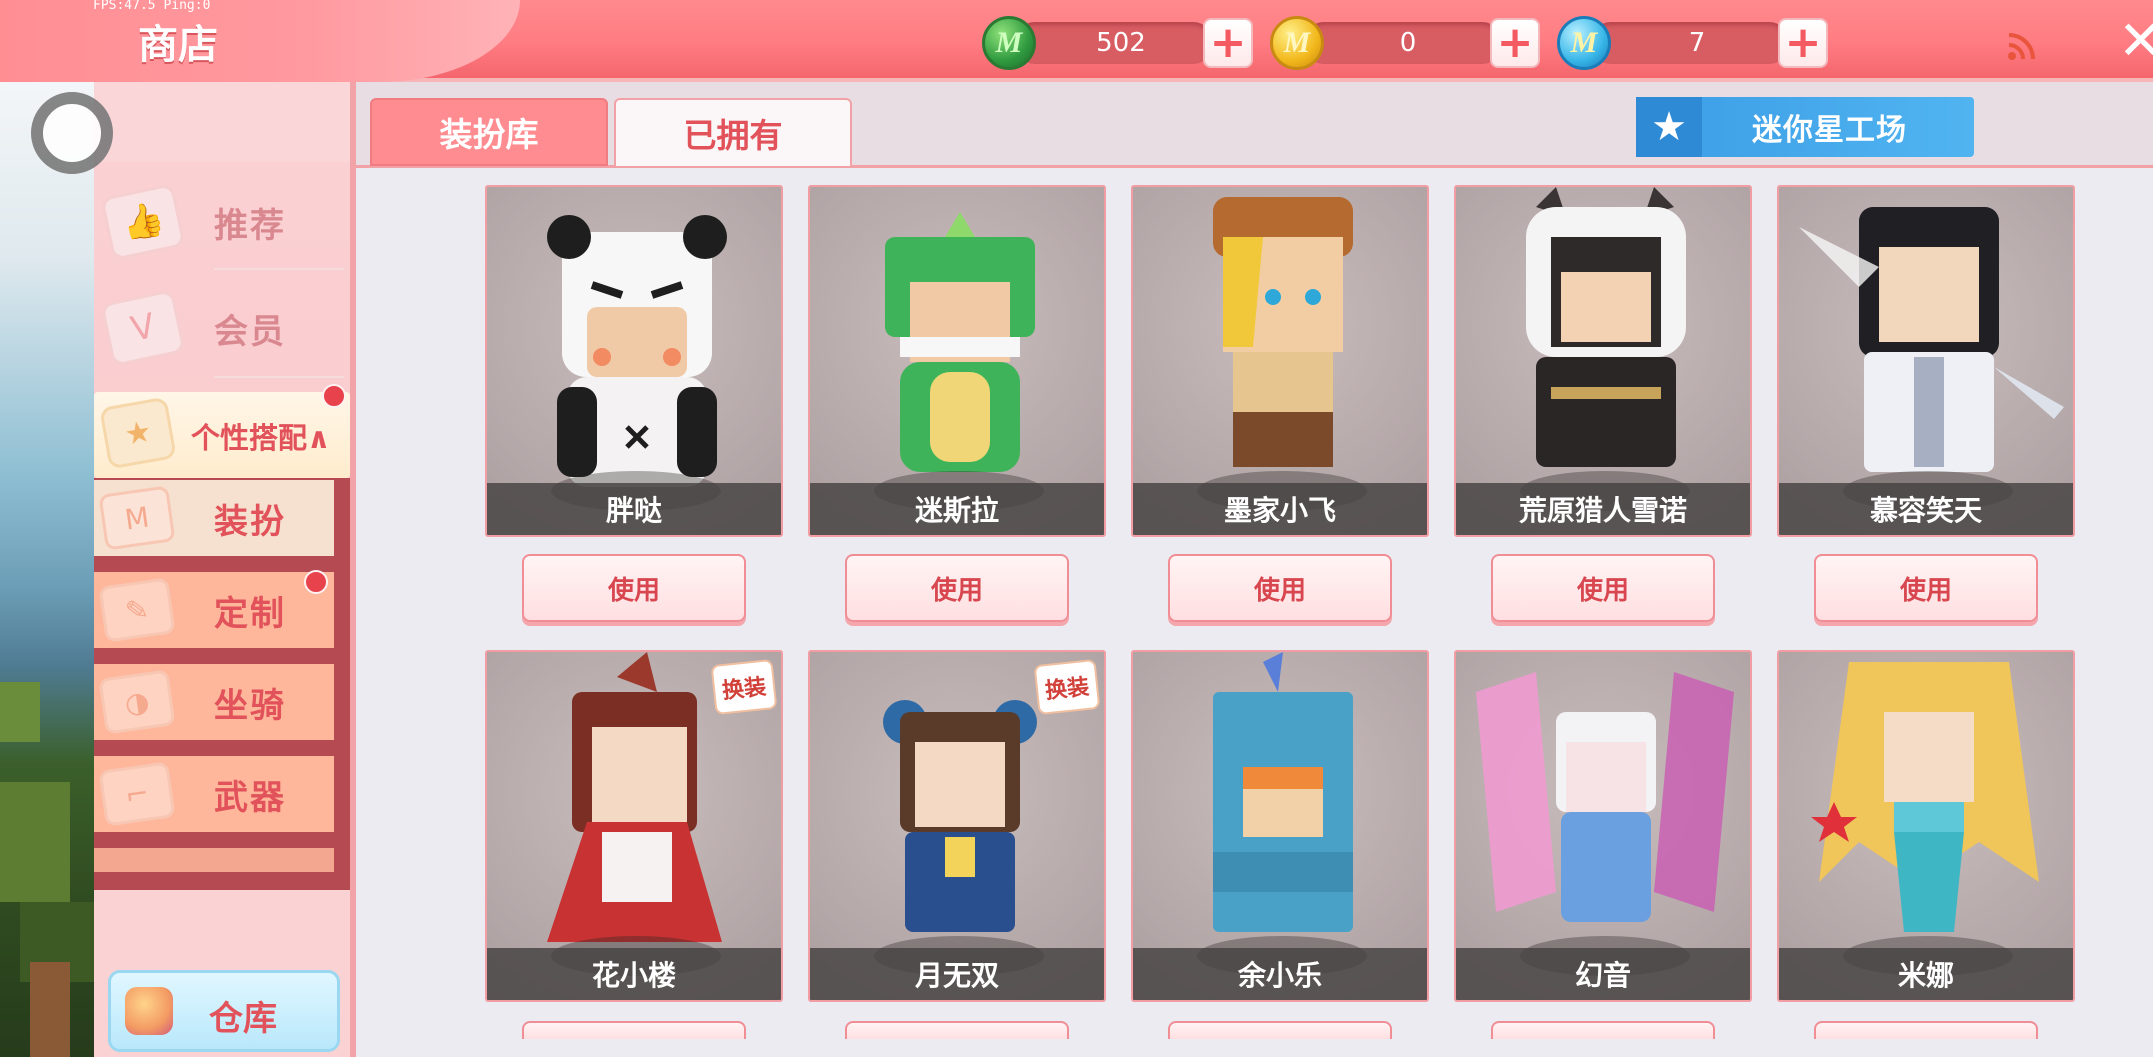 This screenshot has height=1057, width=2153. I want to click on workshop-label: 迷你星工场, so click(1829, 130).